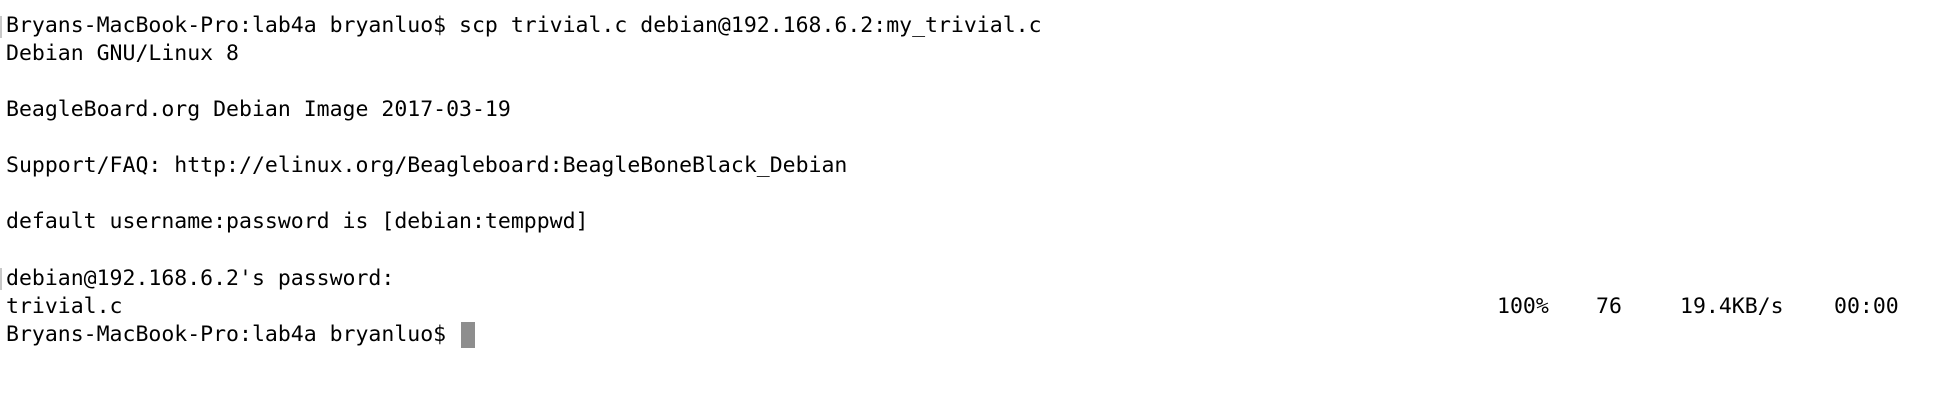  I want to click on transfer-percent: 100%, so click(1523, 306).